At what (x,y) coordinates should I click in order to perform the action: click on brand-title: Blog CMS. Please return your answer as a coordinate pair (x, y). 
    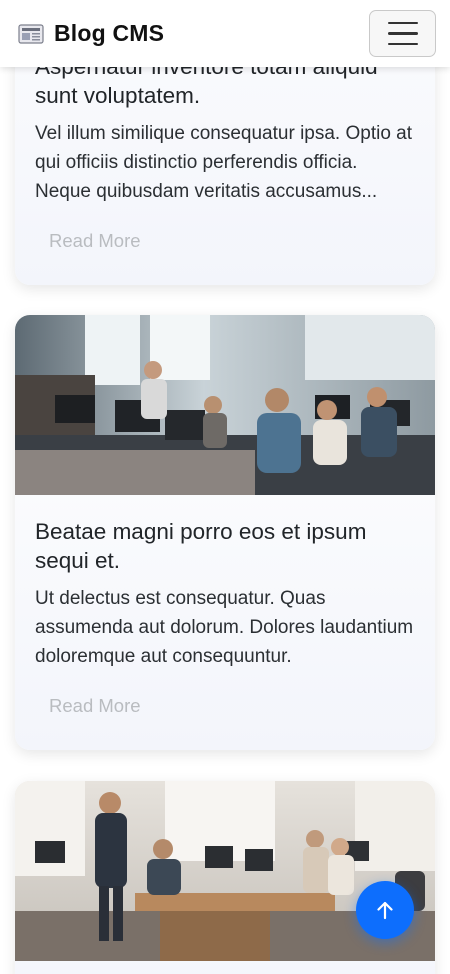
    Looking at the image, I should click on (109, 33).